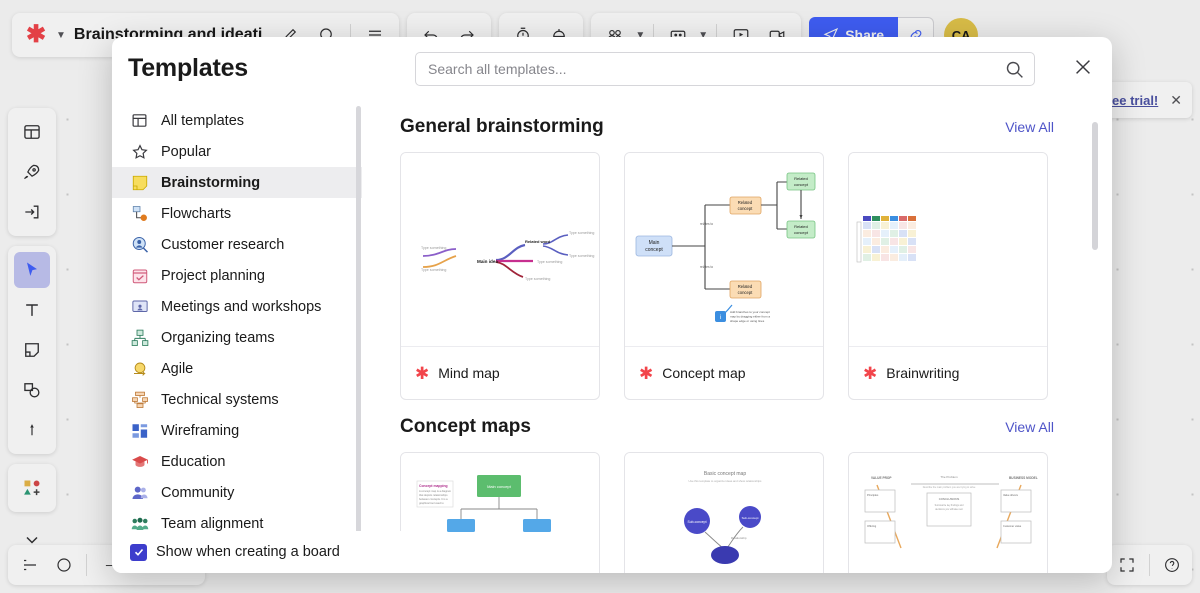  I want to click on org-chart-icon, so click(139, 337).